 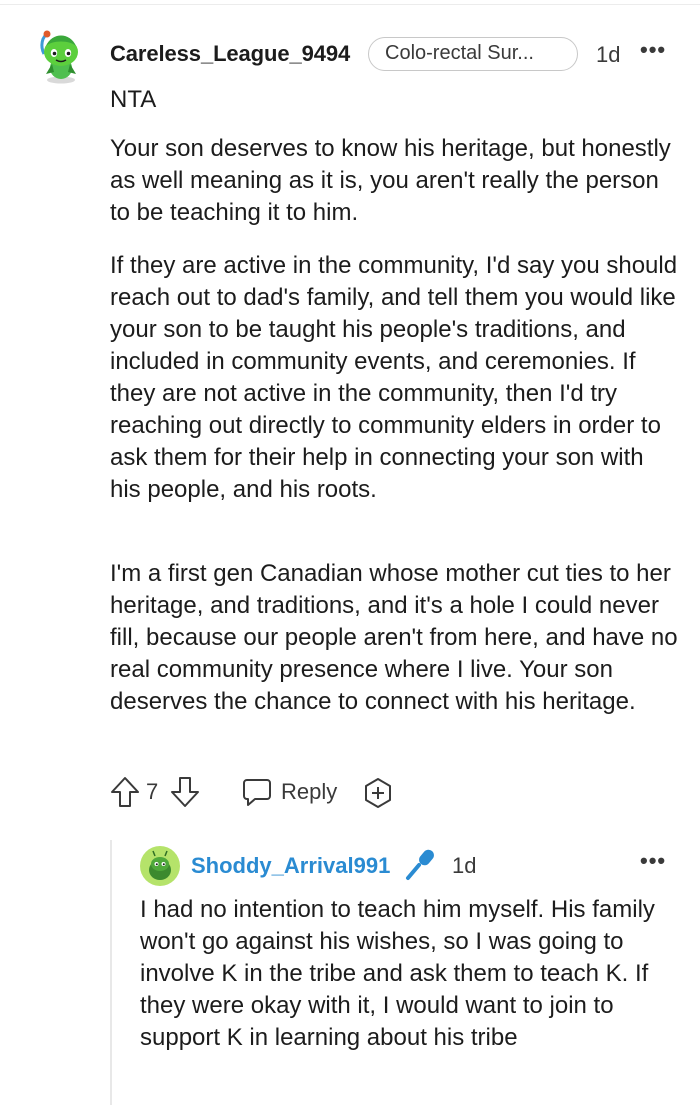 What do you see at coordinates (185, 792) in the screenshot?
I see `downvote-arrow-icon` at bounding box center [185, 792].